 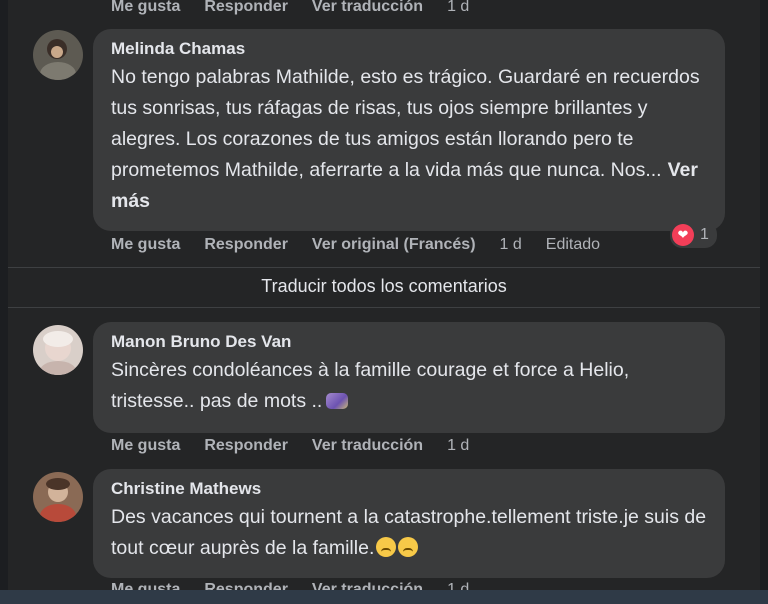 What do you see at coordinates (394, 245) in the screenshot?
I see `see-original-button: Ver original (Francés)` at bounding box center [394, 245].